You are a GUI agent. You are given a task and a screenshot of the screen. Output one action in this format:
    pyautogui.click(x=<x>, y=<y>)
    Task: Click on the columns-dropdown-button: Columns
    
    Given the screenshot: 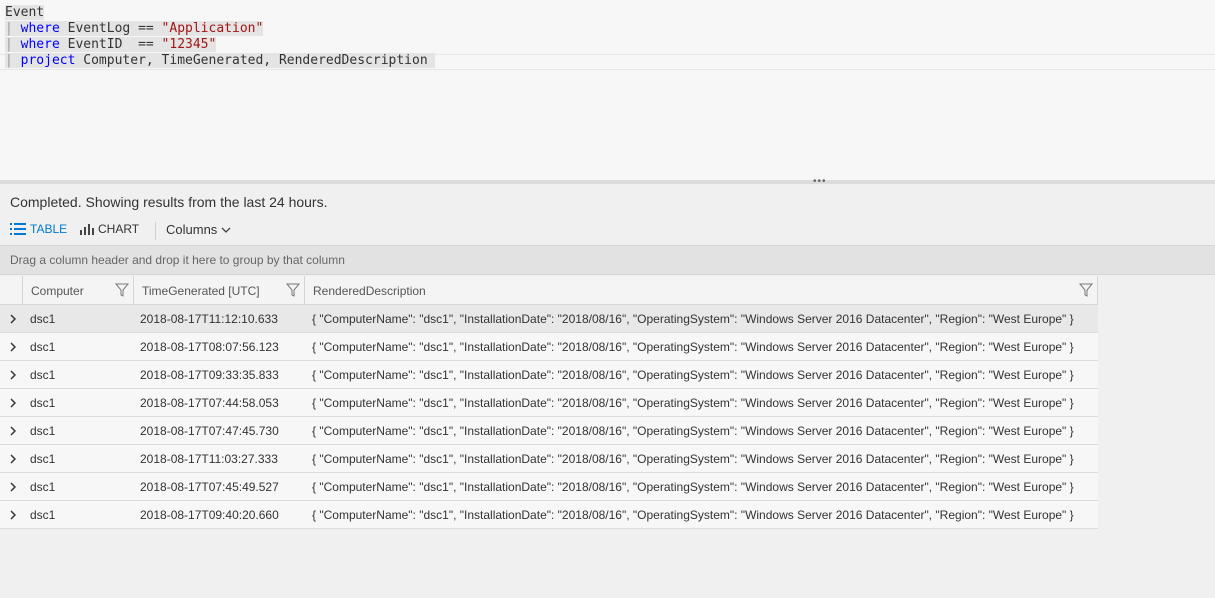 What is the action you would take?
    pyautogui.click(x=200, y=229)
    